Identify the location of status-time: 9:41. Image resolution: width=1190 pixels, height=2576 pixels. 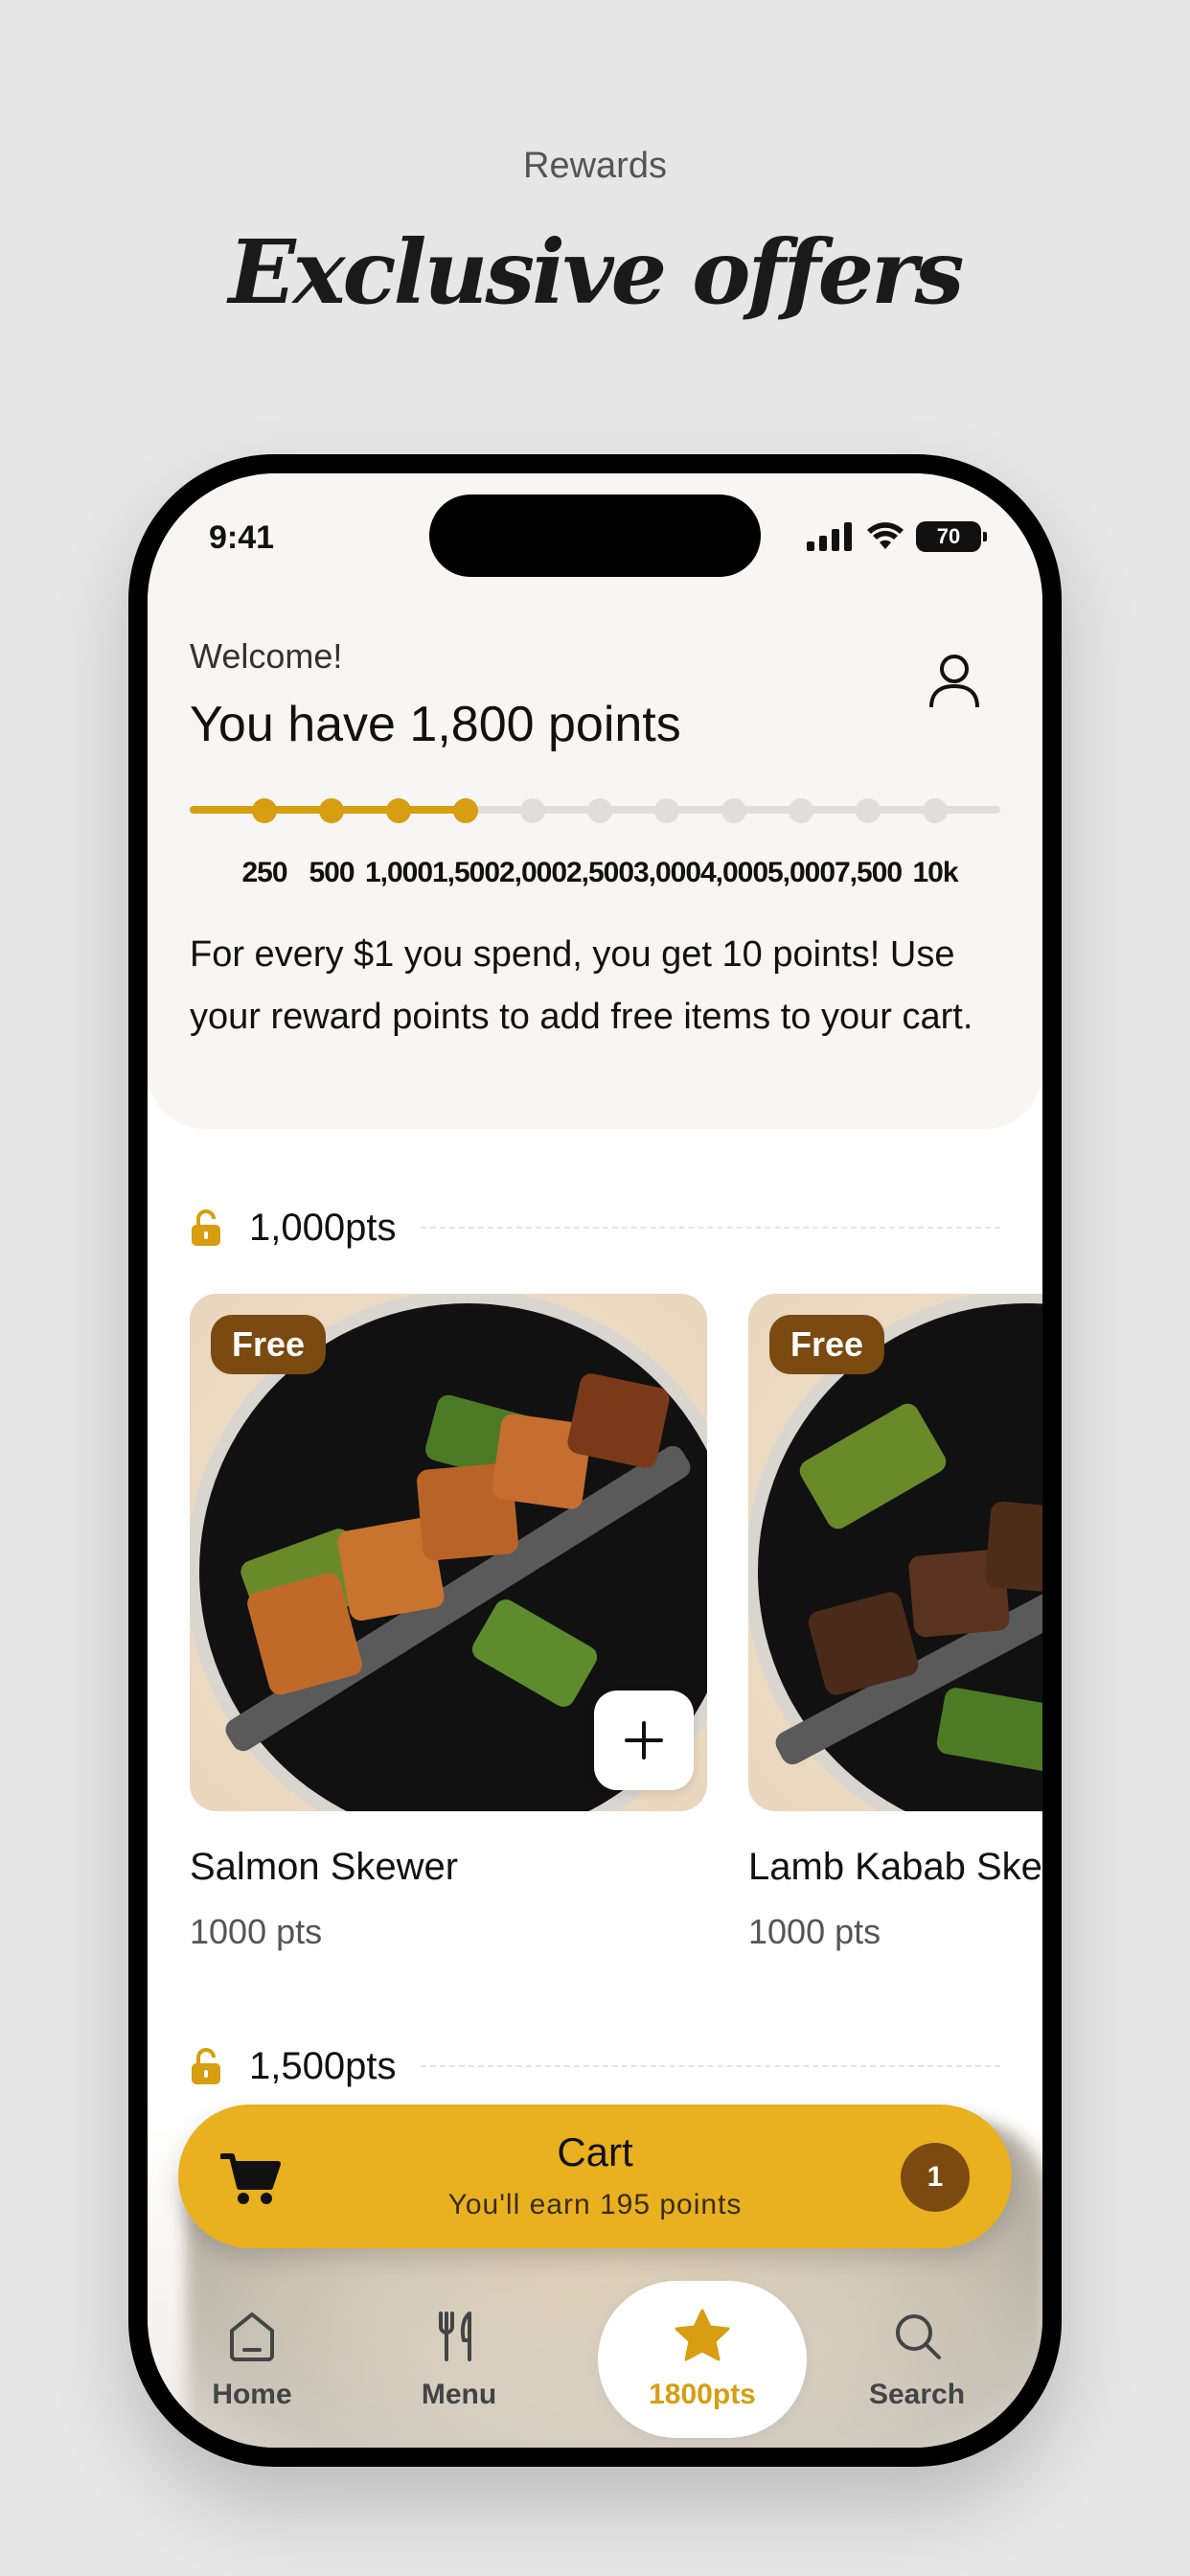
(242, 537).